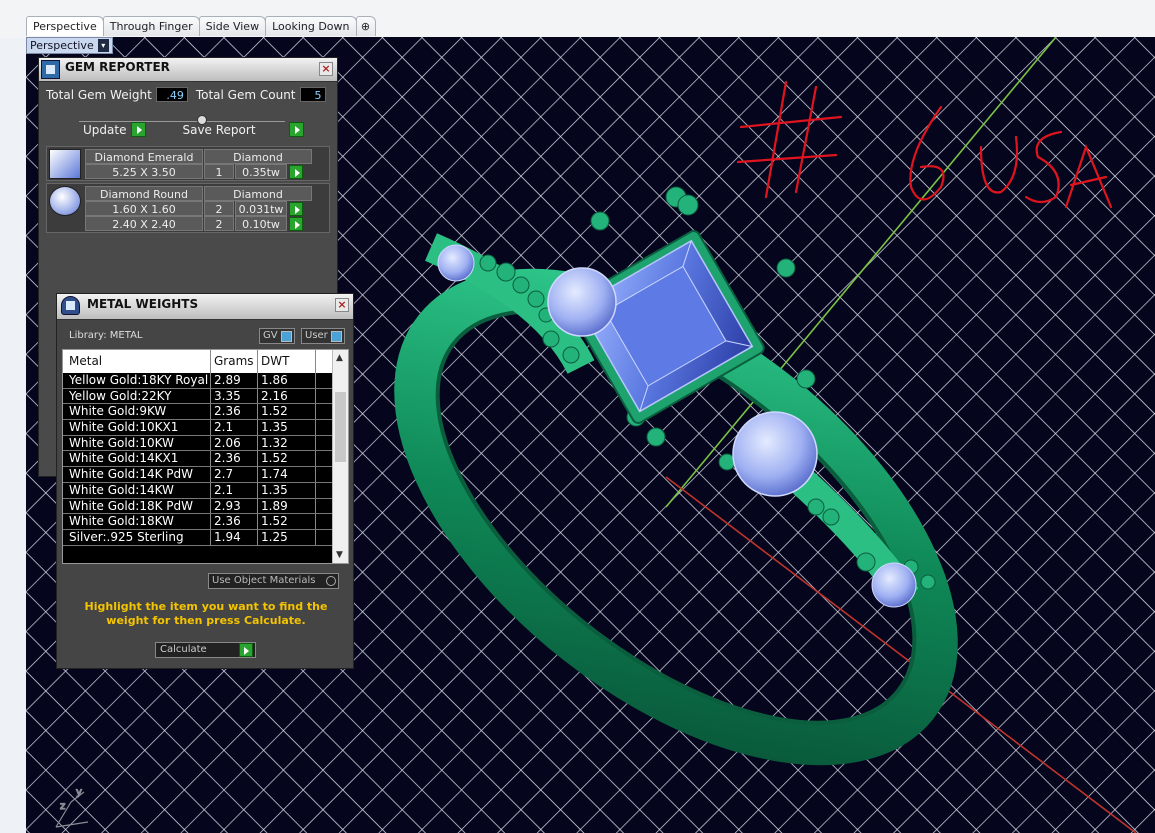  I want to click on update-button: Update, so click(115, 129).